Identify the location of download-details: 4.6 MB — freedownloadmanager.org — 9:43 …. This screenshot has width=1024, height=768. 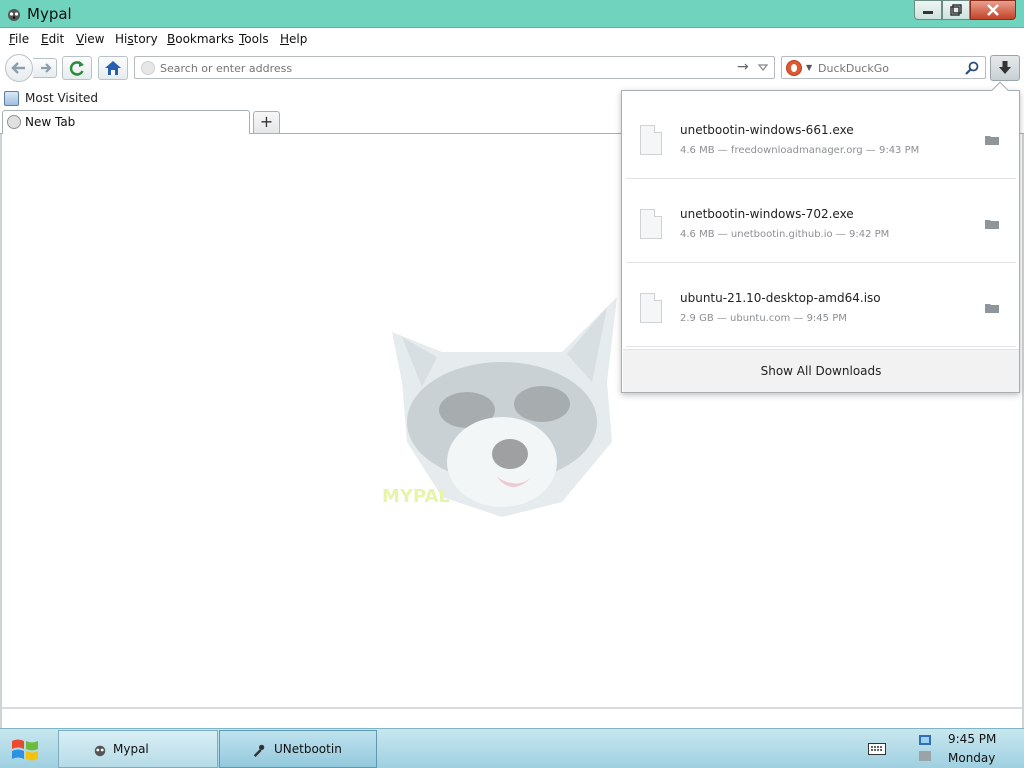
(800, 150).